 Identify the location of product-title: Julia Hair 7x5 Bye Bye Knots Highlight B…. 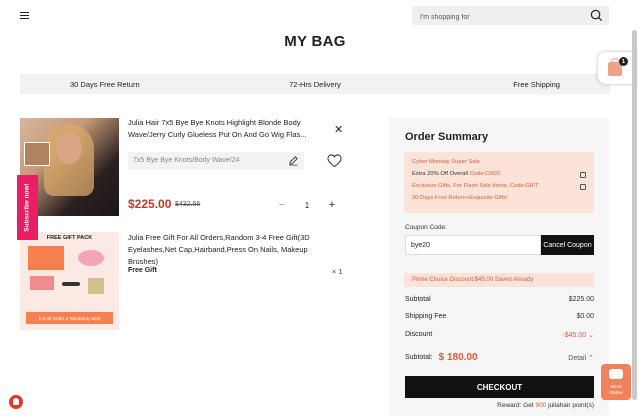
(220, 129).